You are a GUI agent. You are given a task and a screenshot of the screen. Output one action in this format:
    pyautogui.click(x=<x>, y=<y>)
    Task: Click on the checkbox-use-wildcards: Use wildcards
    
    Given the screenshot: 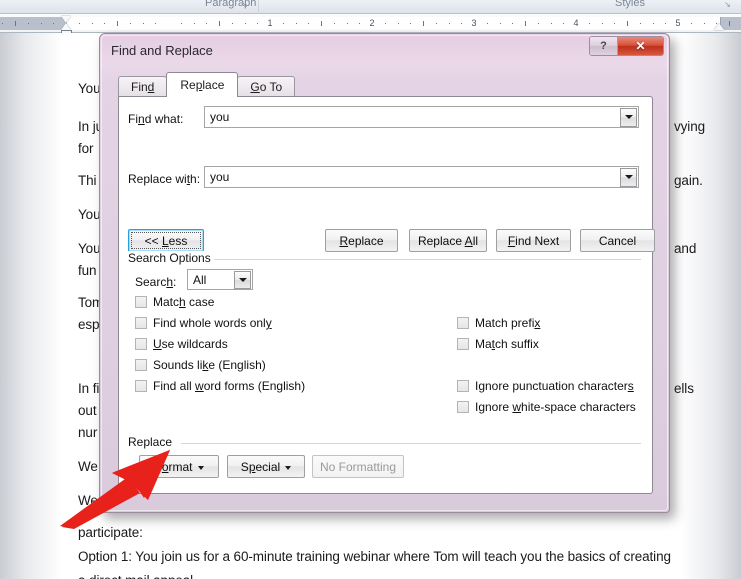 What is the action you would take?
    pyautogui.click(x=181, y=344)
    